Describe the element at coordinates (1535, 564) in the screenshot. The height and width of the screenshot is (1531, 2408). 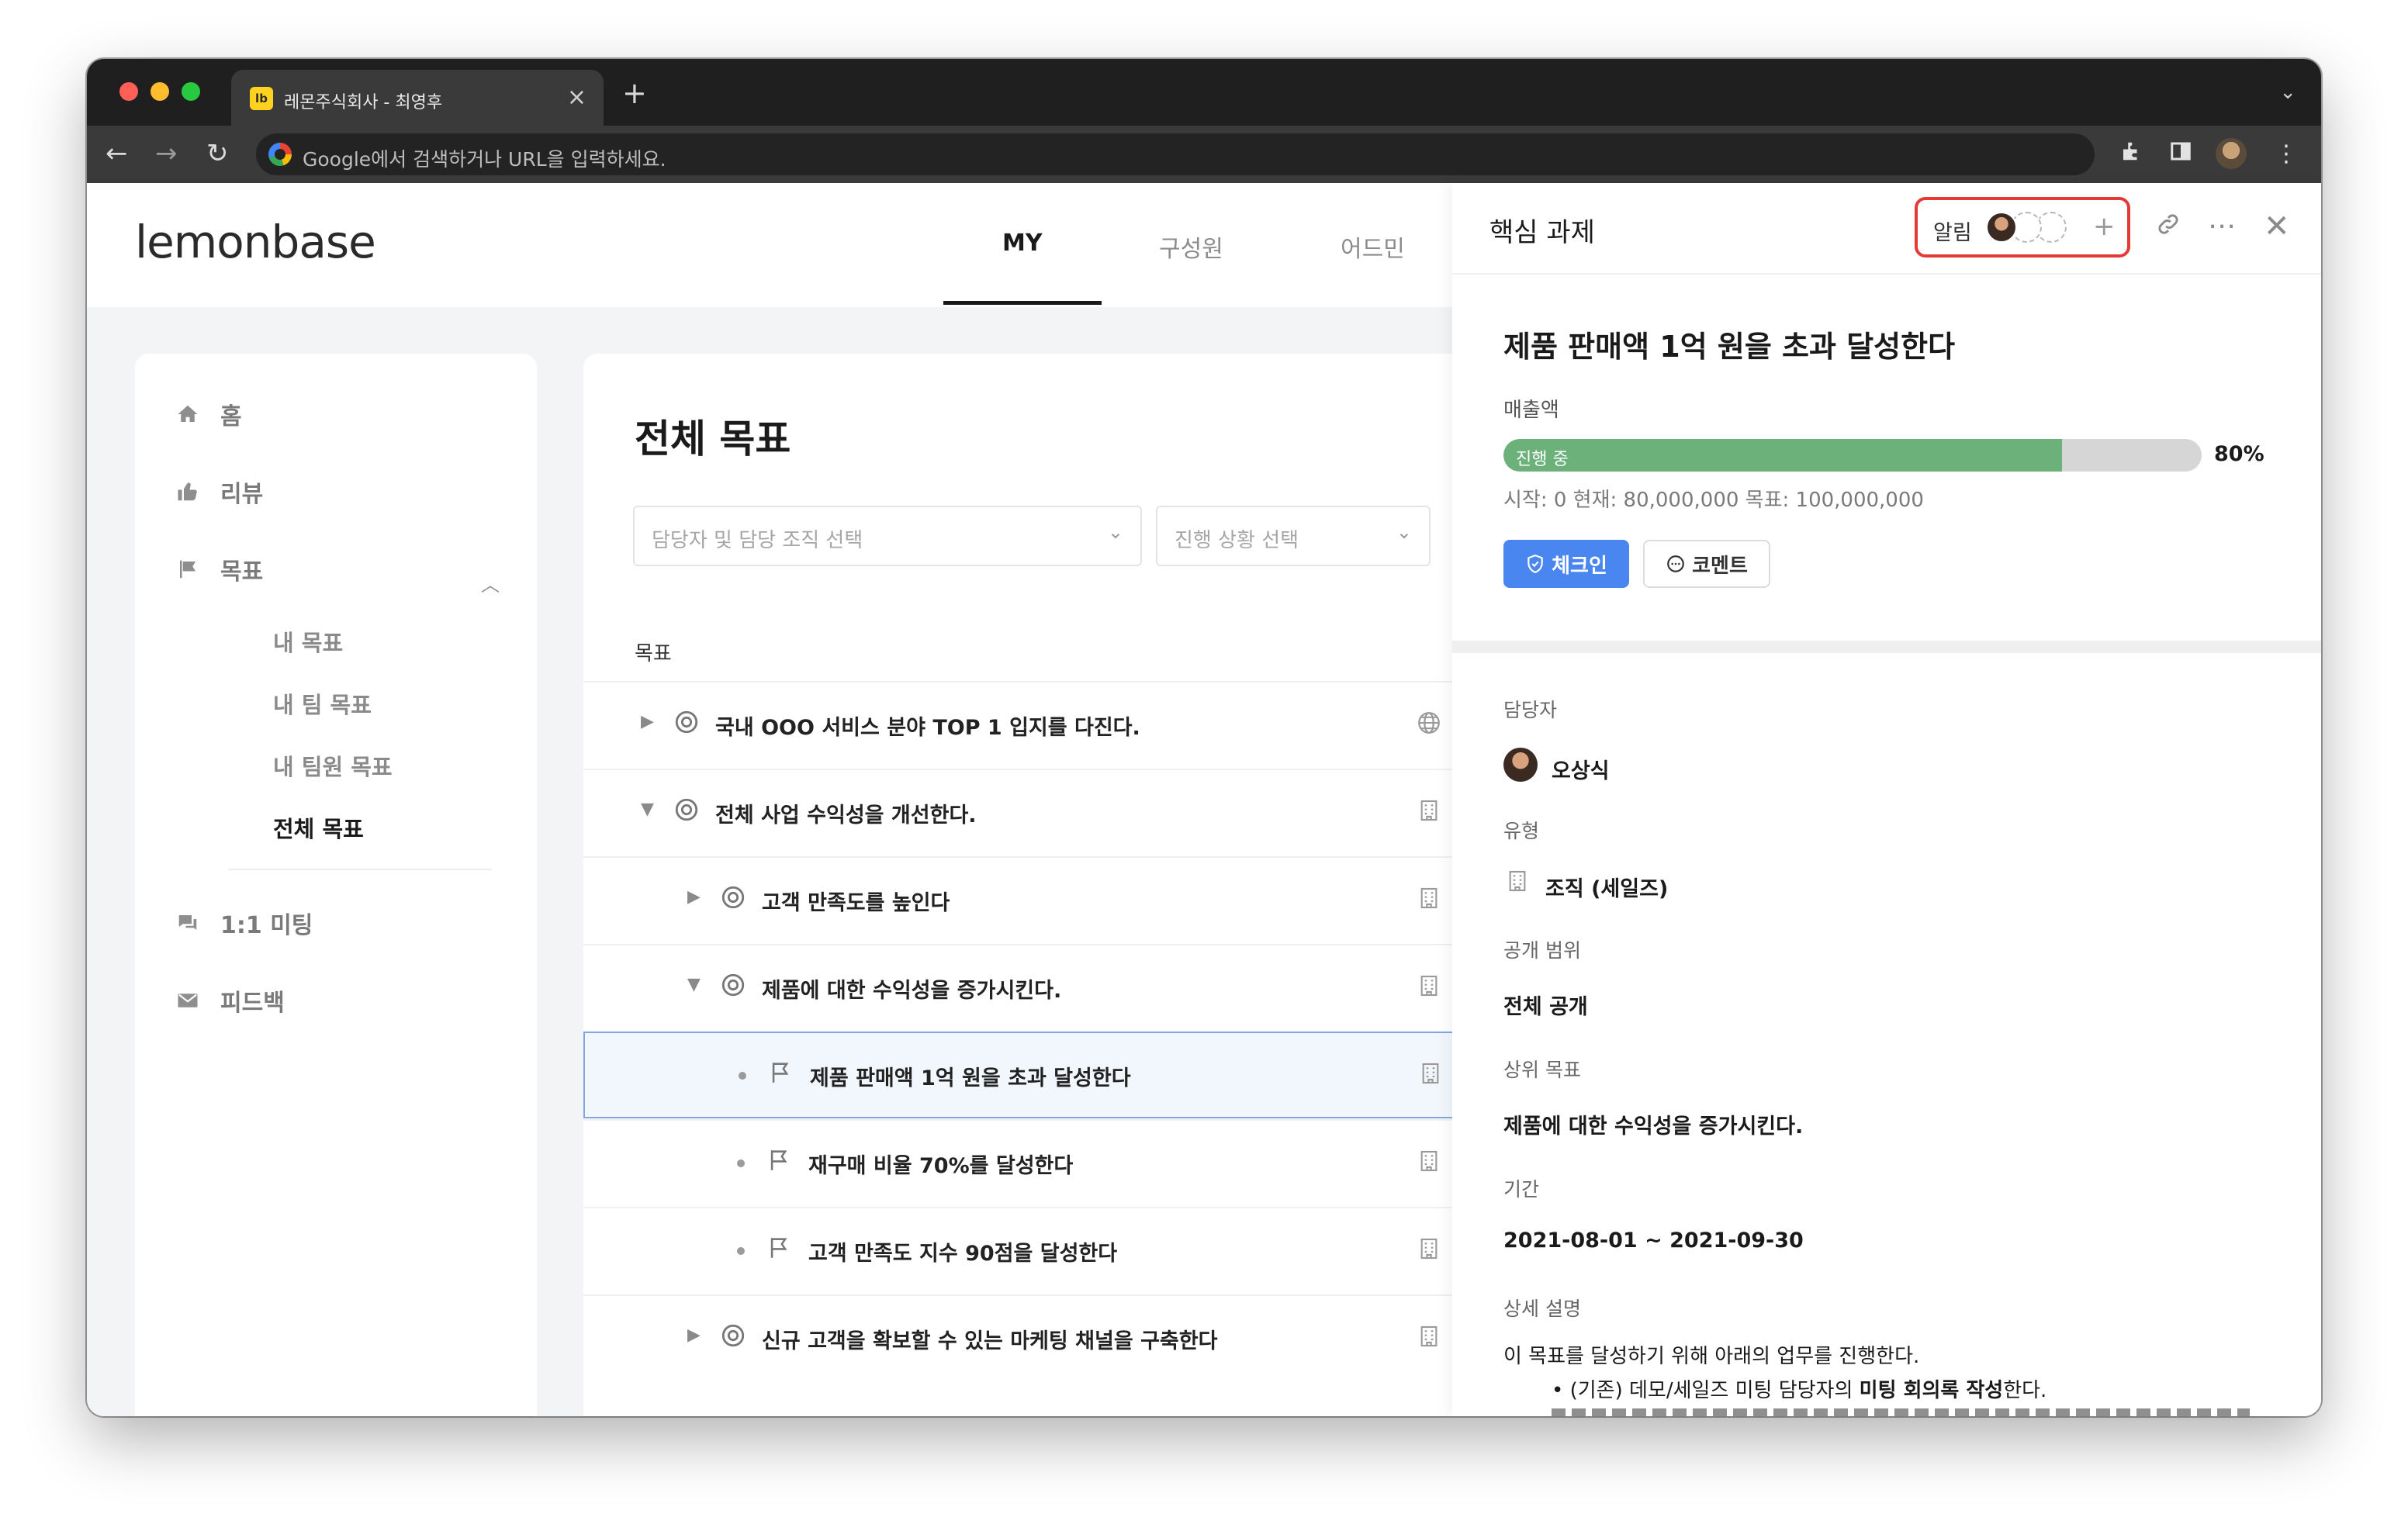
I see `shield-check-icon` at that location.